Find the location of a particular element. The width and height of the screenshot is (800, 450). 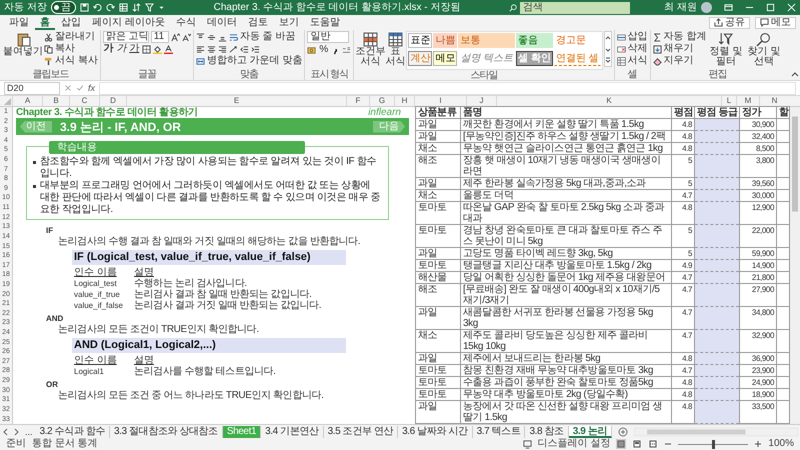

fill-button: 채우기 is located at coordinates (679, 49).